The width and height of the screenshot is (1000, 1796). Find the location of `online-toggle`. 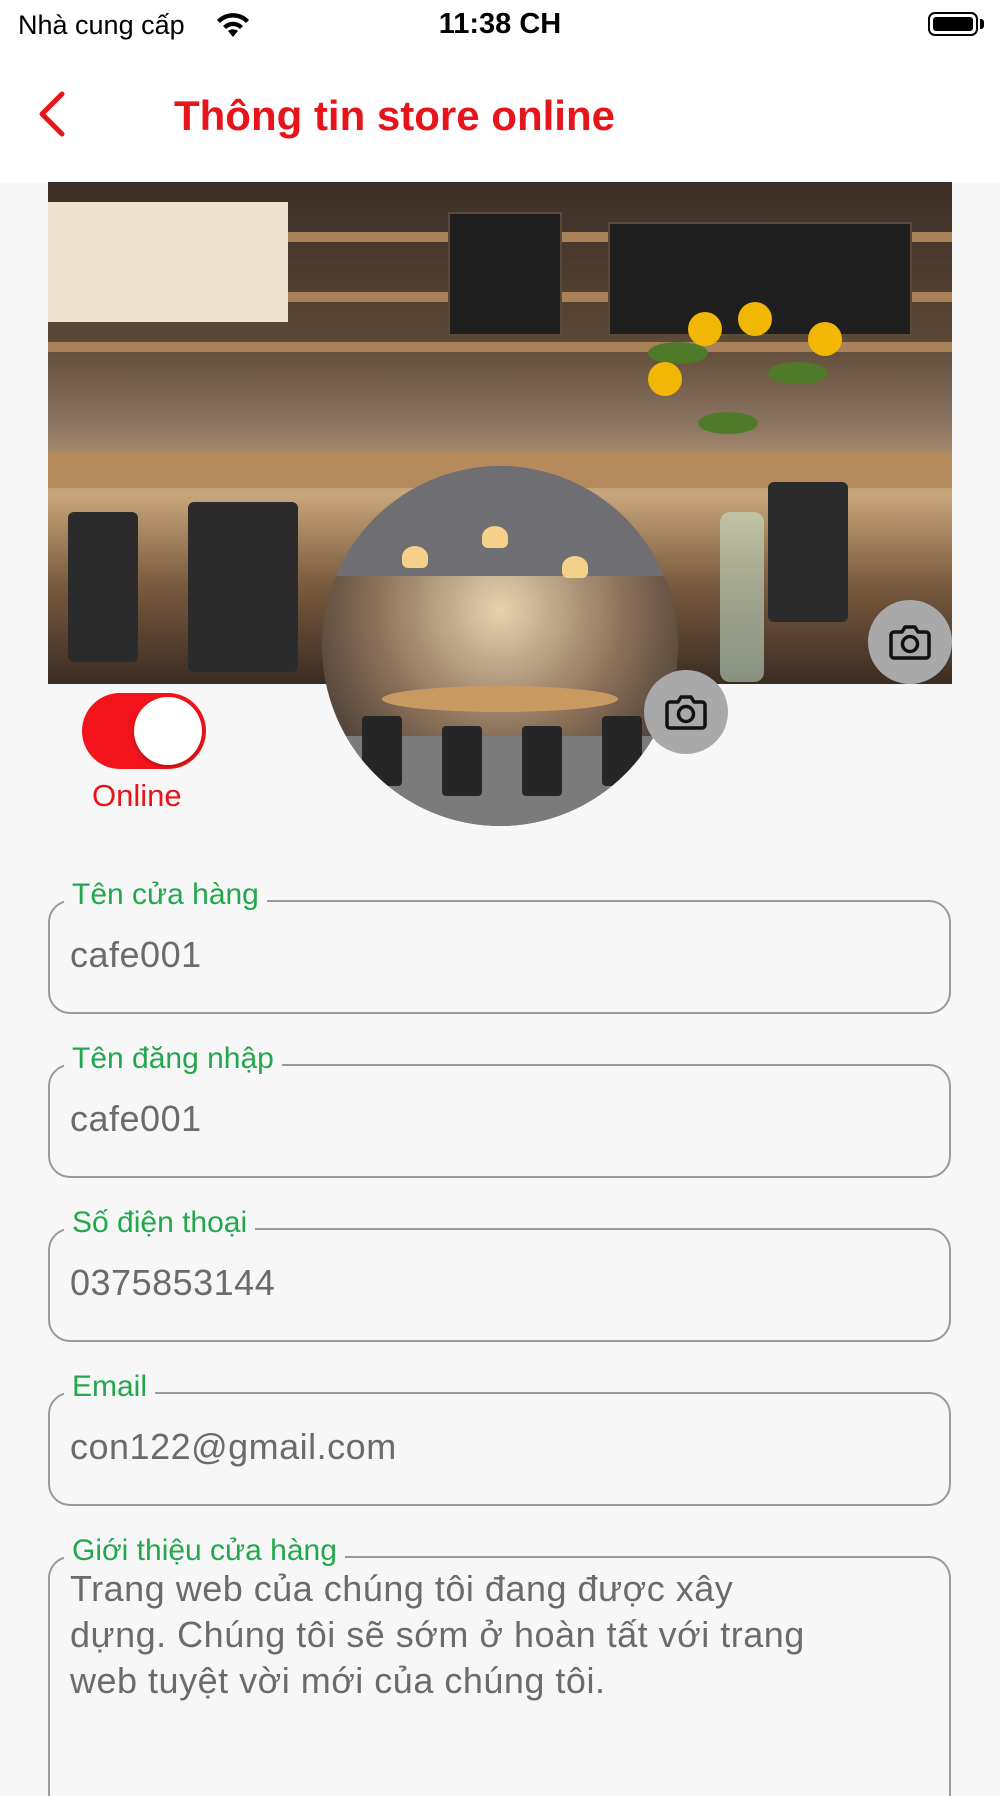

online-toggle is located at coordinates (144, 731).